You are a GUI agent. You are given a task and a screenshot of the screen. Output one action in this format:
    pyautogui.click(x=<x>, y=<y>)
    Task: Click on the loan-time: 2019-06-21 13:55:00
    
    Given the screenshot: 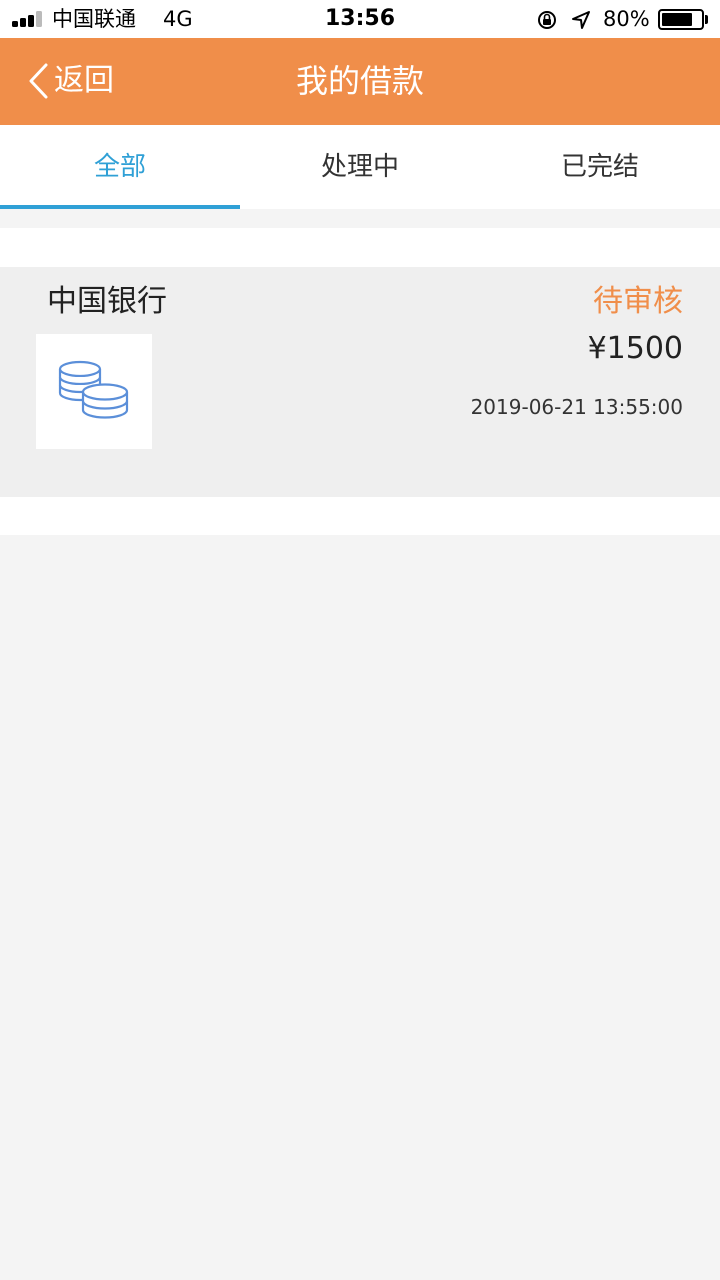 What is the action you would take?
    pyautogui.click(x=576, y=407)
    